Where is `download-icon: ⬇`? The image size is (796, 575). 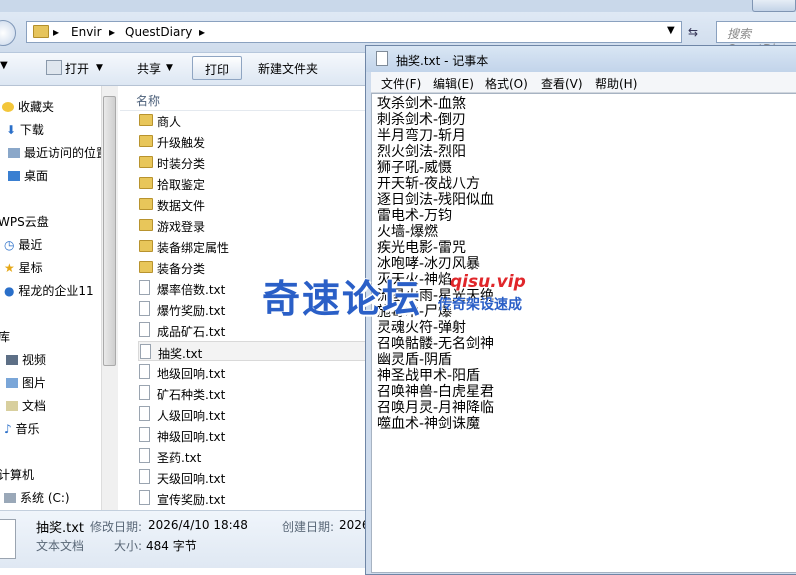
download-icon: ⬇ is located at coordinates (11, 130).